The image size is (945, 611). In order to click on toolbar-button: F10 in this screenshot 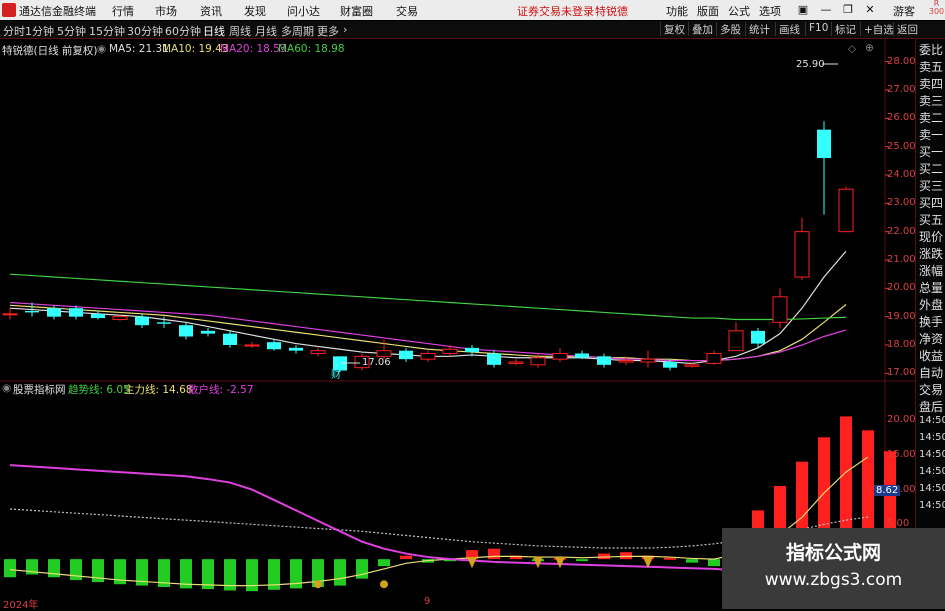, I will do `click(816, 29)`.